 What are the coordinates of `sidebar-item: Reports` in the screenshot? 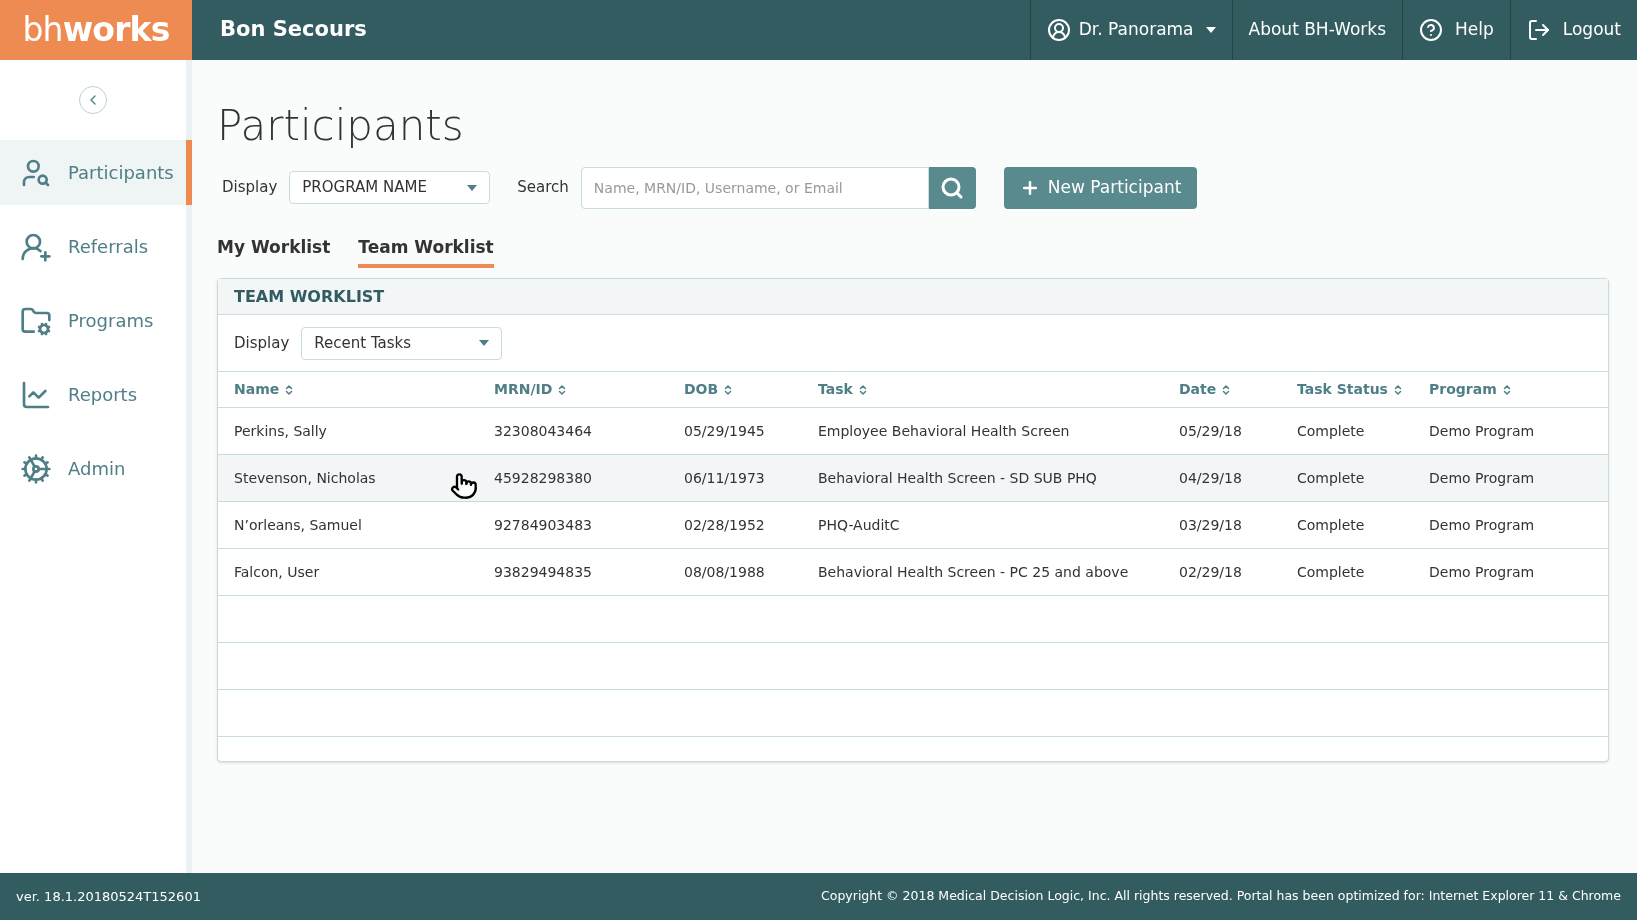 It's located at (93, 394).